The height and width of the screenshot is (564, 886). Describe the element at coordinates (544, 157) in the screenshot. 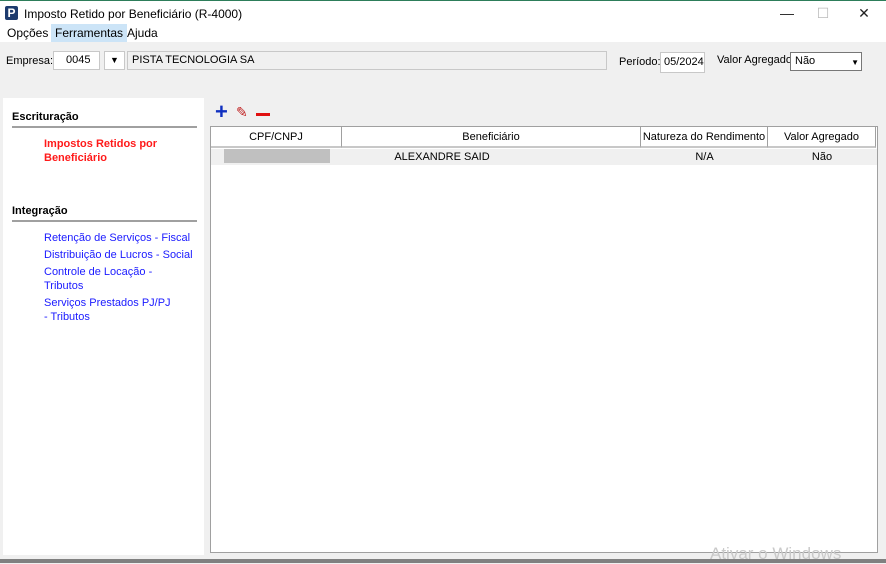

I see `table-row: ALEXANDRE SAID N/A Não` at that location.